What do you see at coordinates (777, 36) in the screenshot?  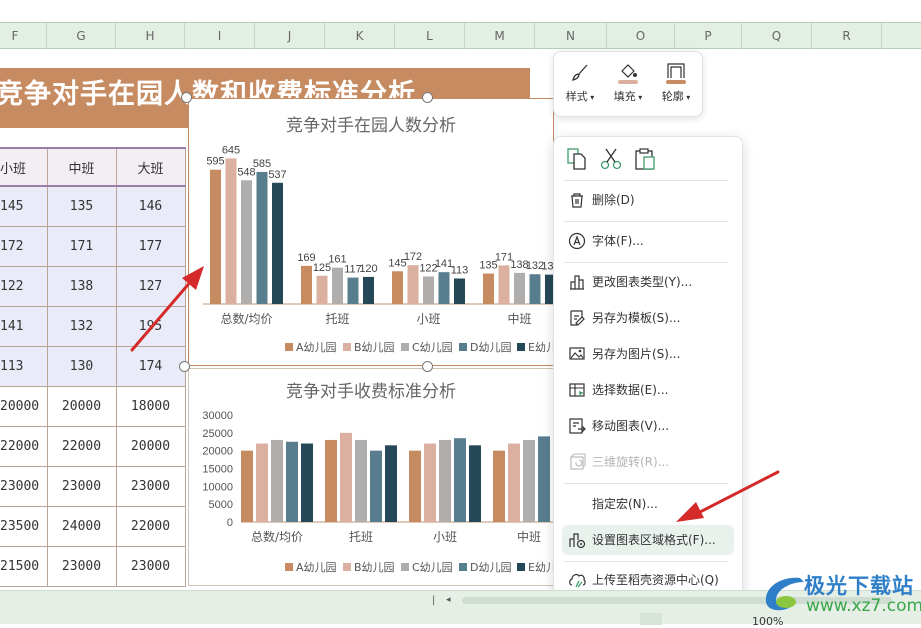 I see `column-header-Q: Q` at bounding box center [777, 36].